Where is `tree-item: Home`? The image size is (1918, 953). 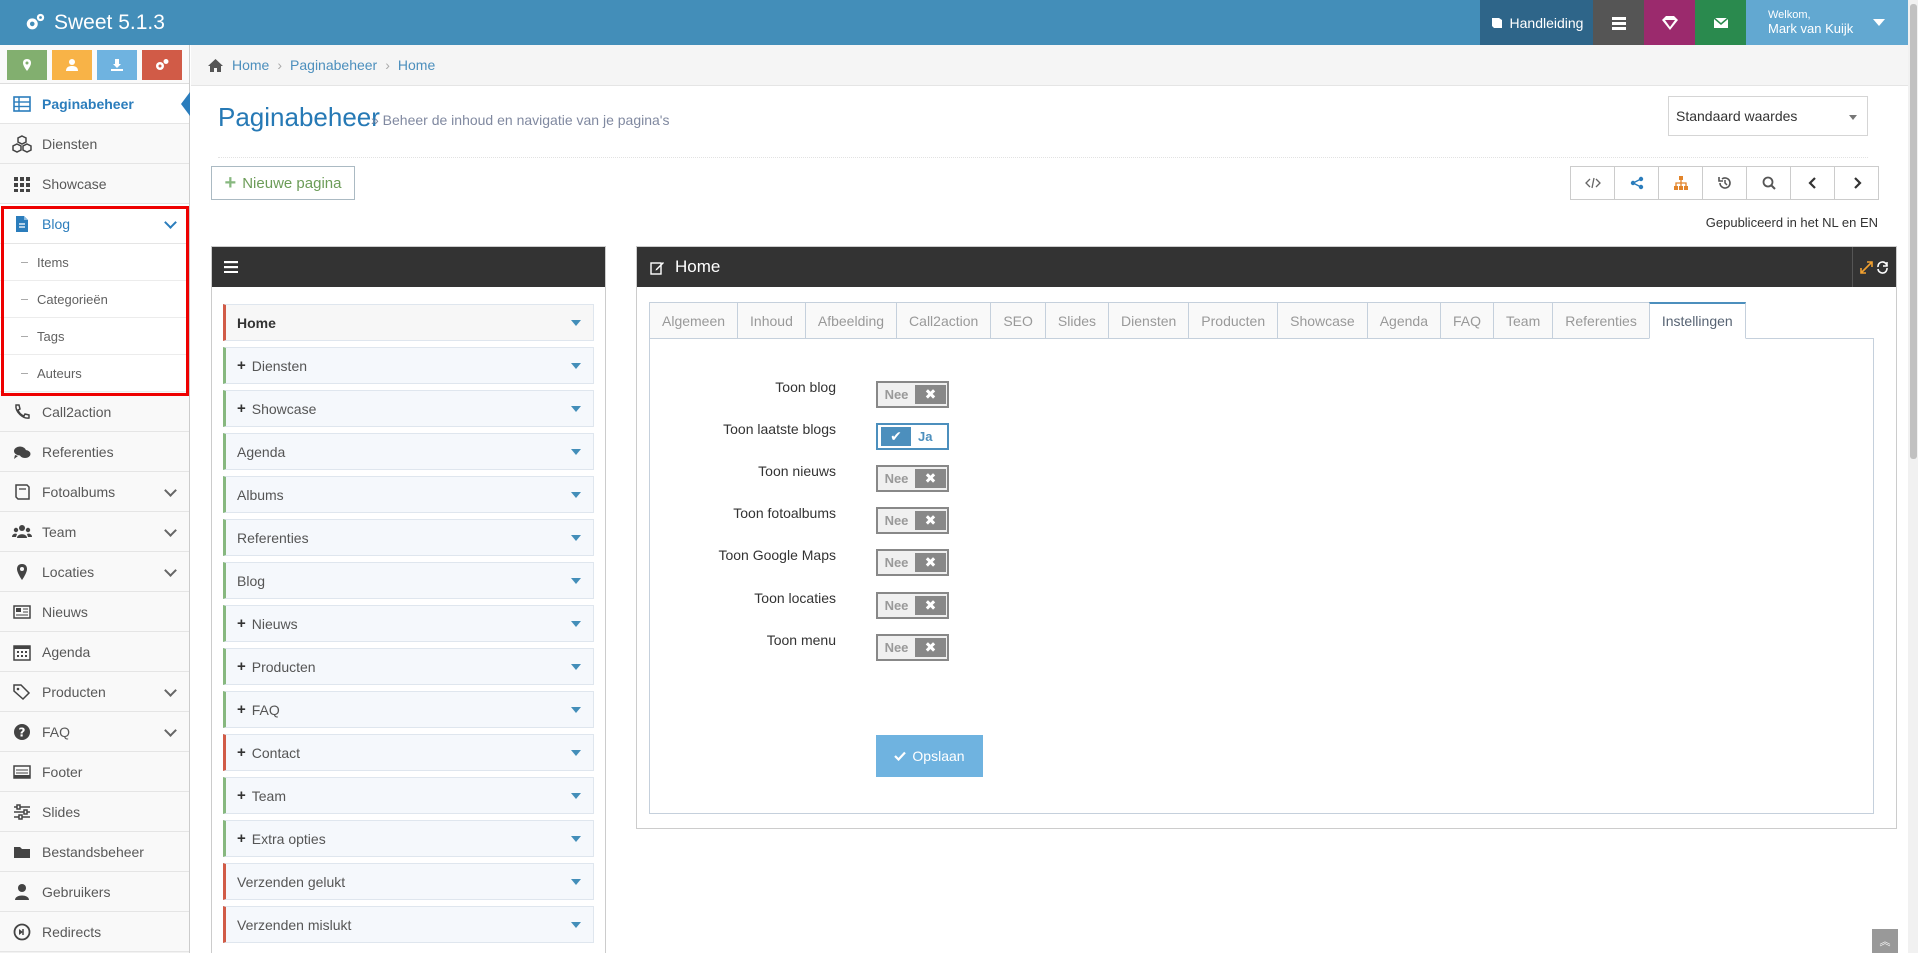 tree-item: Home is located at coordinates (408, 322).